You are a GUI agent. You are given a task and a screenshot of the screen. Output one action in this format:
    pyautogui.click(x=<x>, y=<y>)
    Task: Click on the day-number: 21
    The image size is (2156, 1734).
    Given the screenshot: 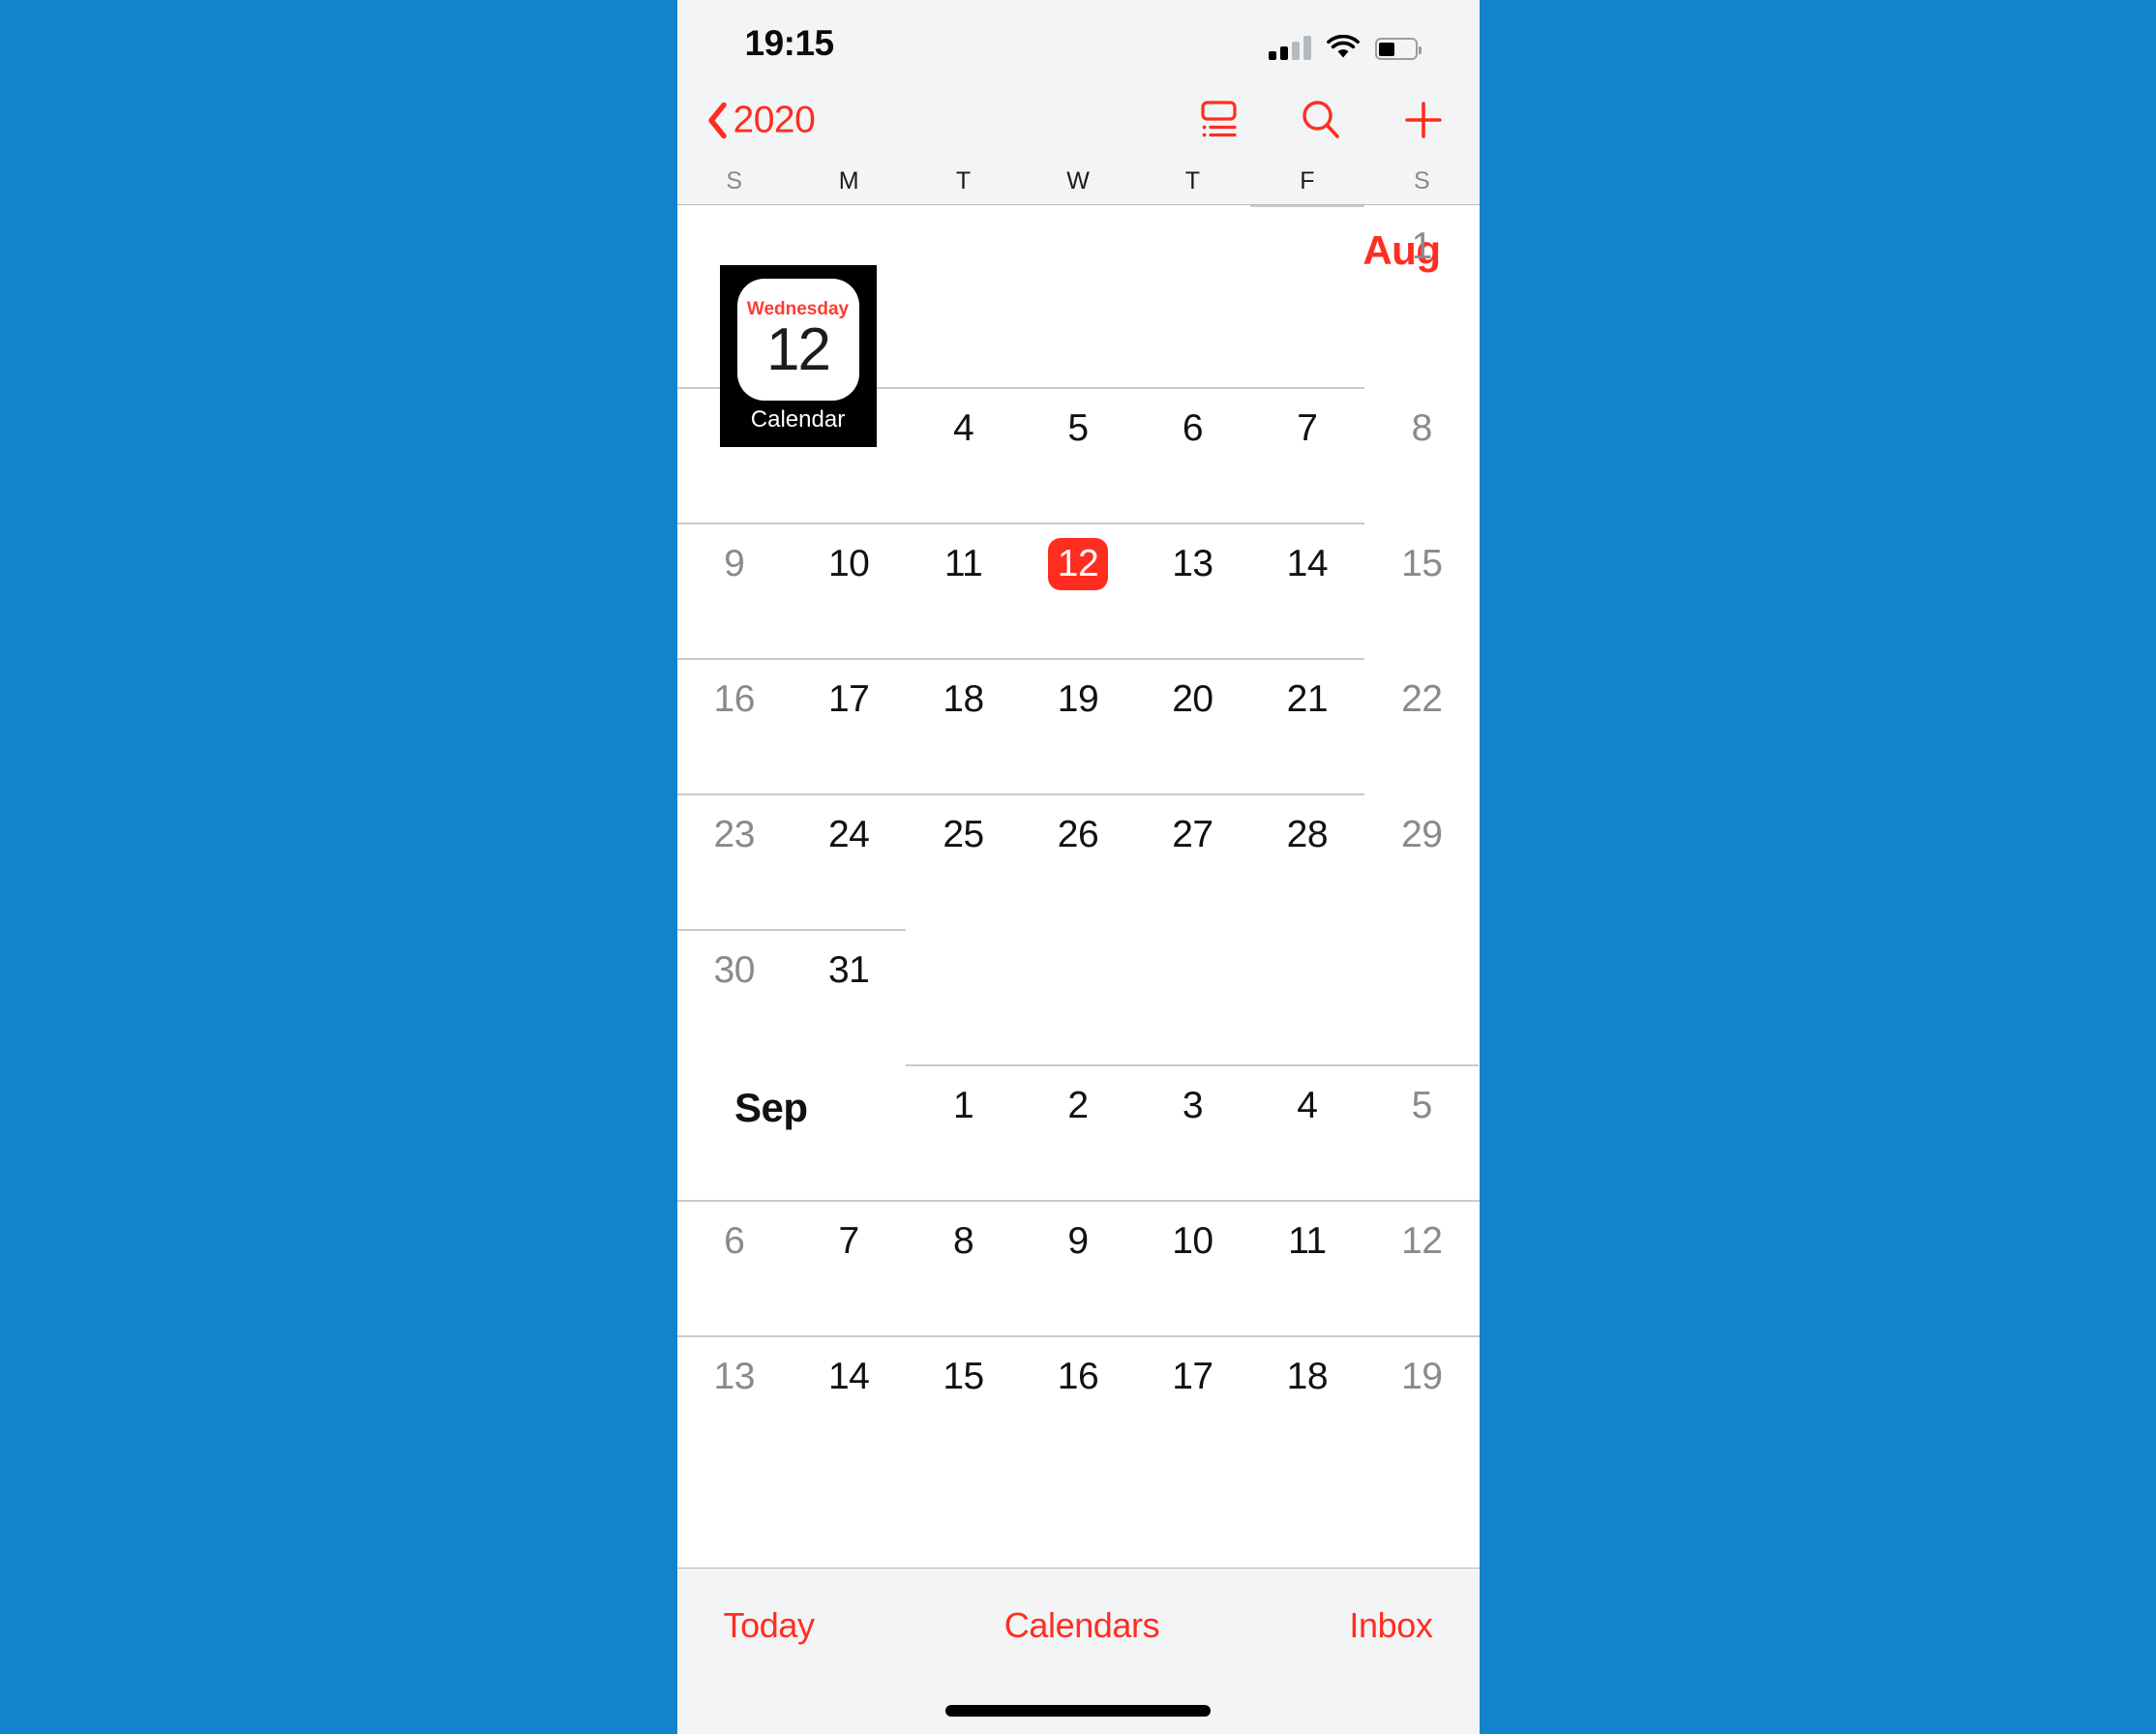 What is the action you would take?
    pyautogui.click(x=1307, y=699)
    